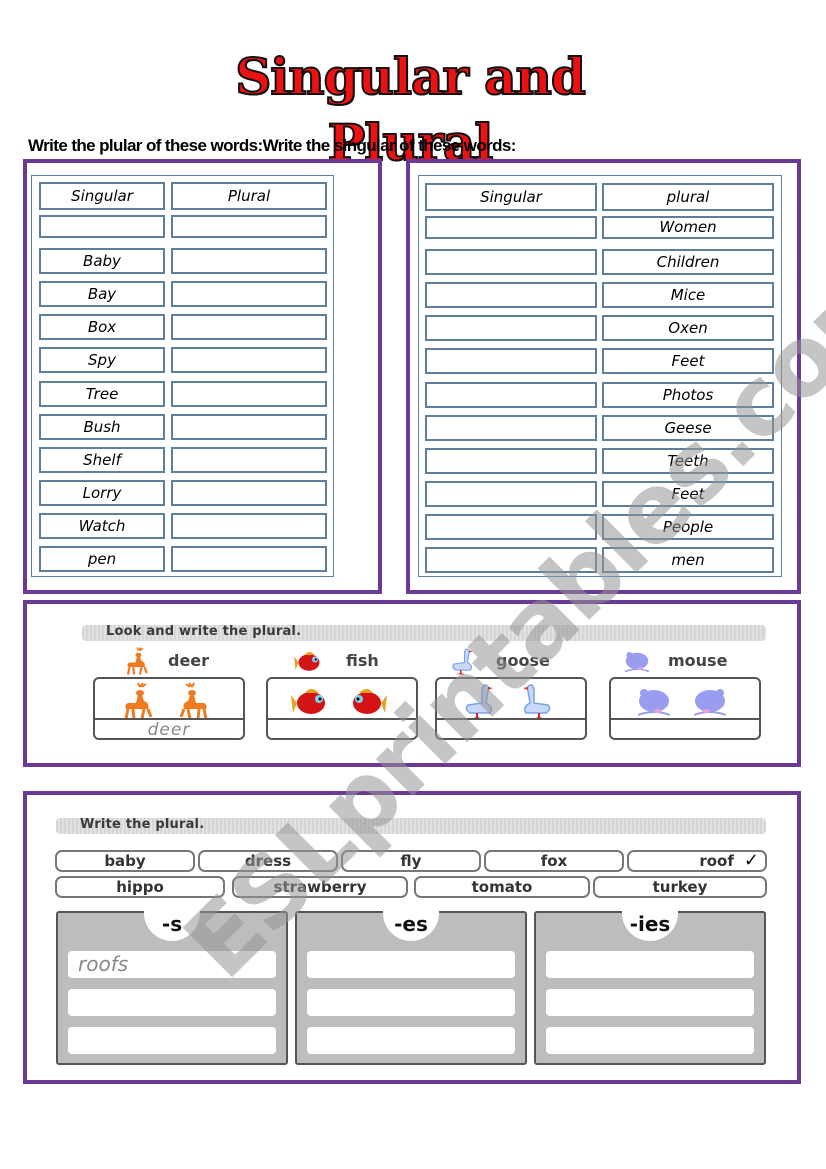  What do you see at coordinates (410, 109) in the screenshot?
I see `worksheet-title: Singular and Plural` at bounding box center [410, 109].